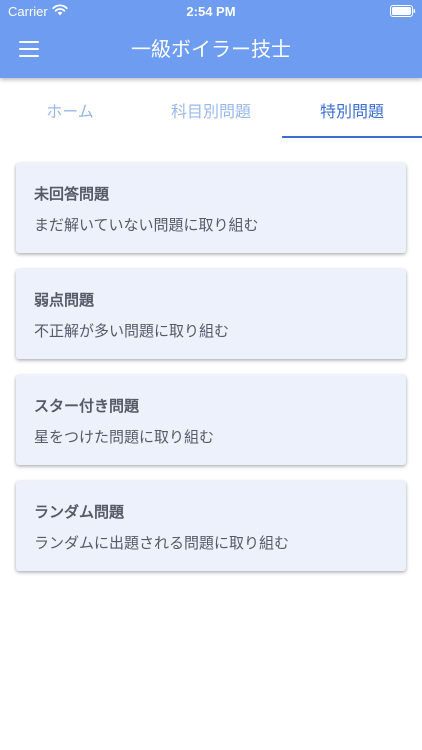 The image size is (422, 750). I want to click on card-starred-problems: スター付き問題 星をつけた問題に取り組む, so click(211, 420).